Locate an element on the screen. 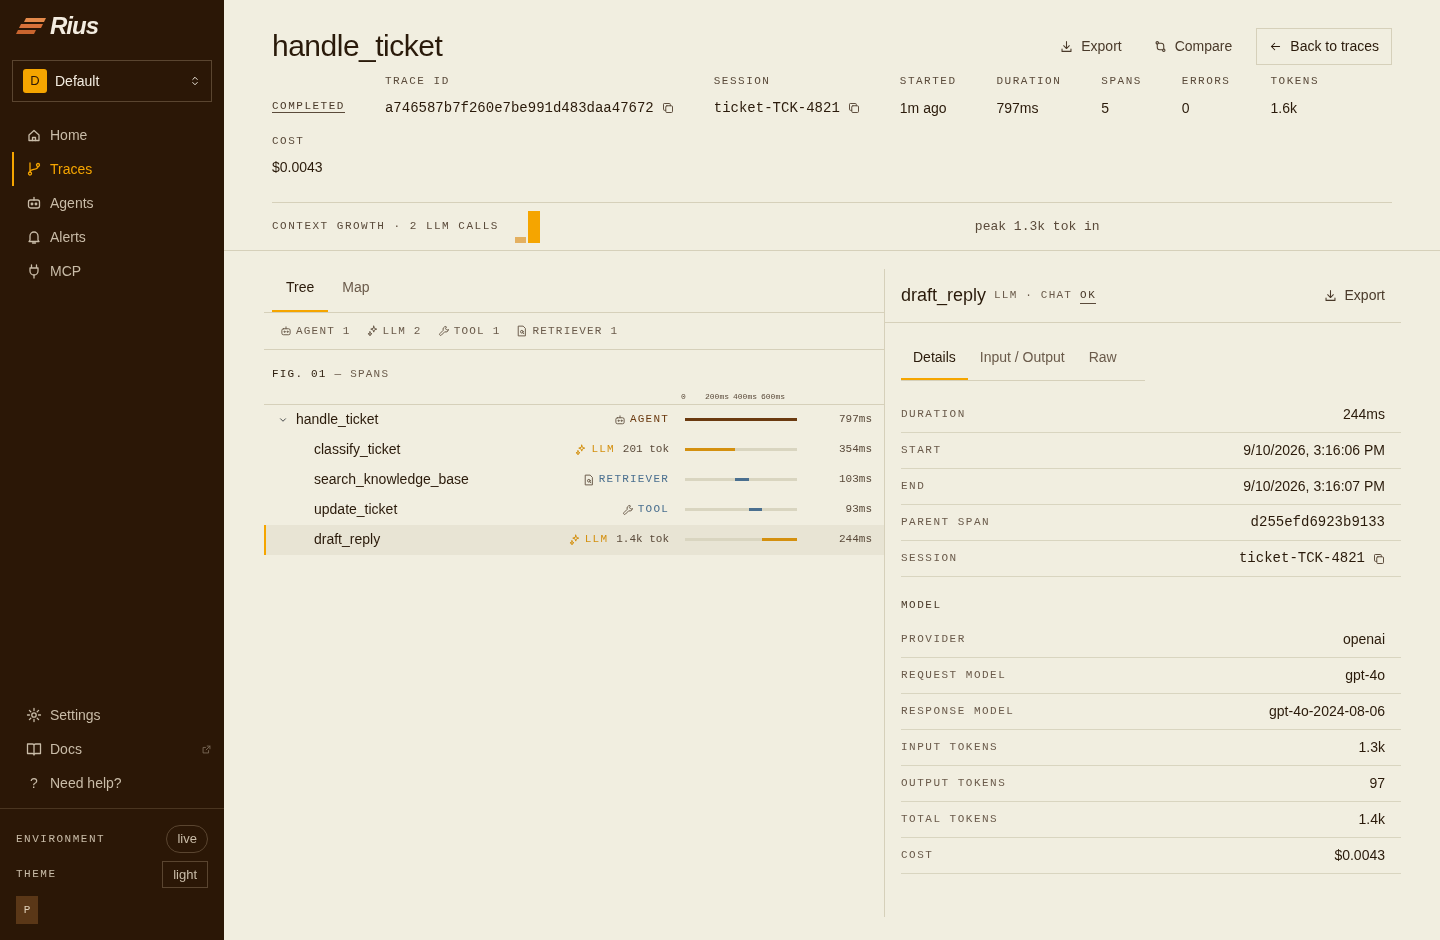  tab: Tree is located at coordinates (300, 290).